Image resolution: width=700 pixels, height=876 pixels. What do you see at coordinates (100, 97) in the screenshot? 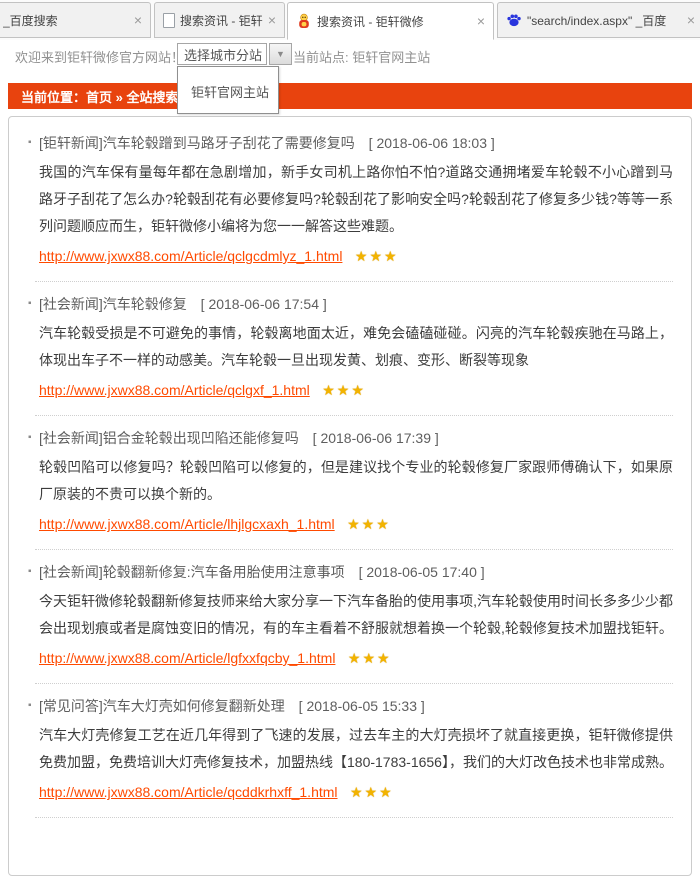
I see `breadcrumb-text: 当前位置：首页 » 全站搜索` at bounding box center [100, 97].